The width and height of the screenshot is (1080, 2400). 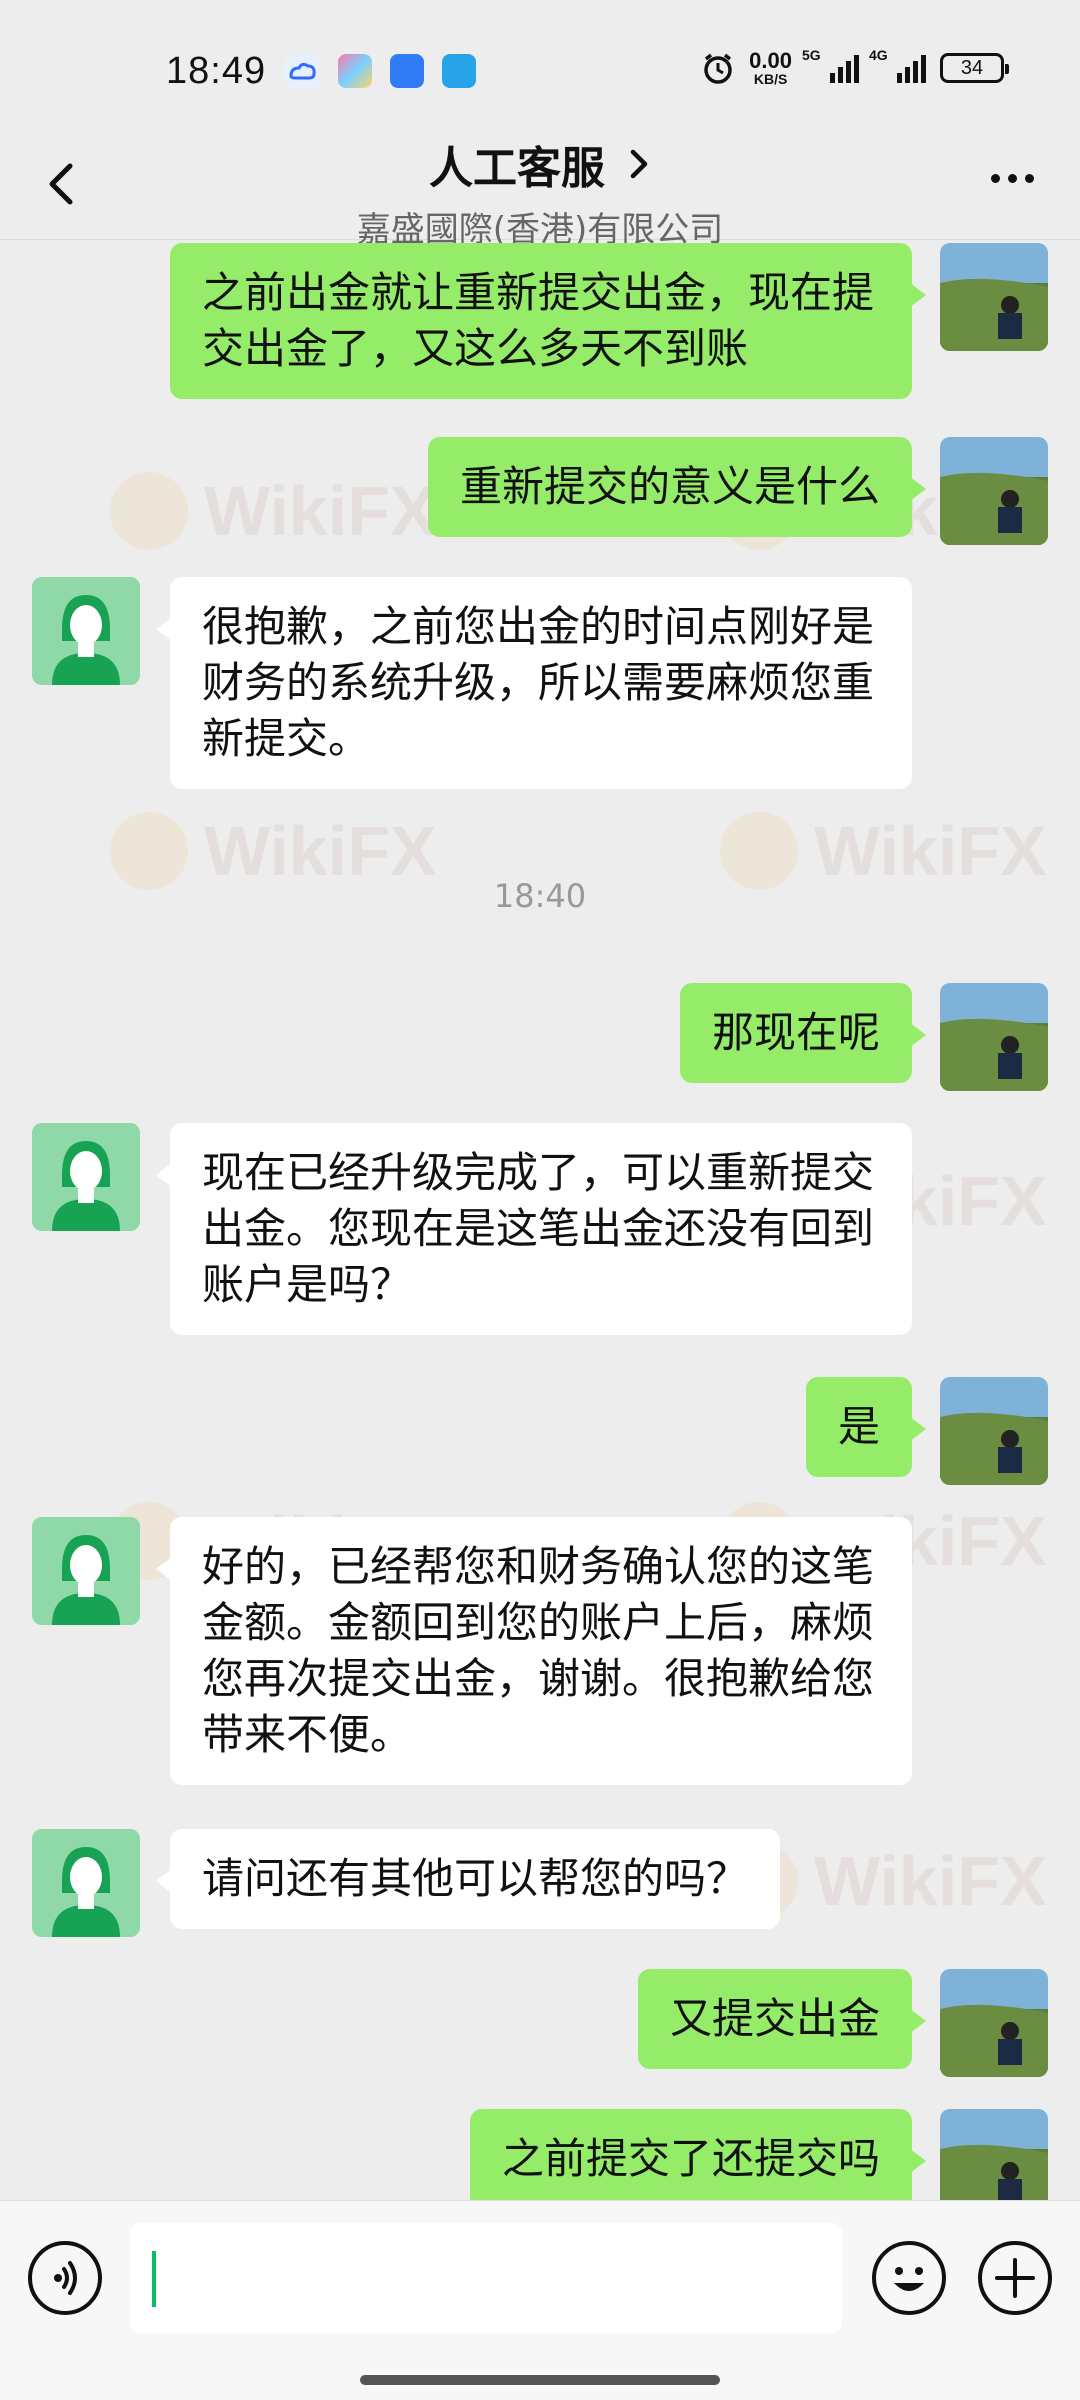 I want to click on my-message-bubble: 那现在呢, so click(x=803, y=1033).